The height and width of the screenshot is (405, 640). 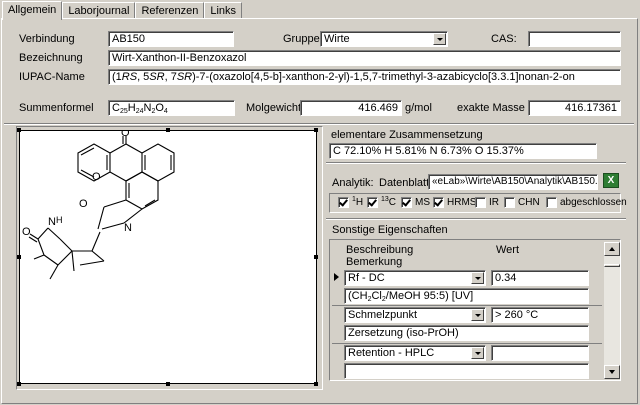 I want to click on tab-referenzen: Referenzen, so click(x=170, y=10).